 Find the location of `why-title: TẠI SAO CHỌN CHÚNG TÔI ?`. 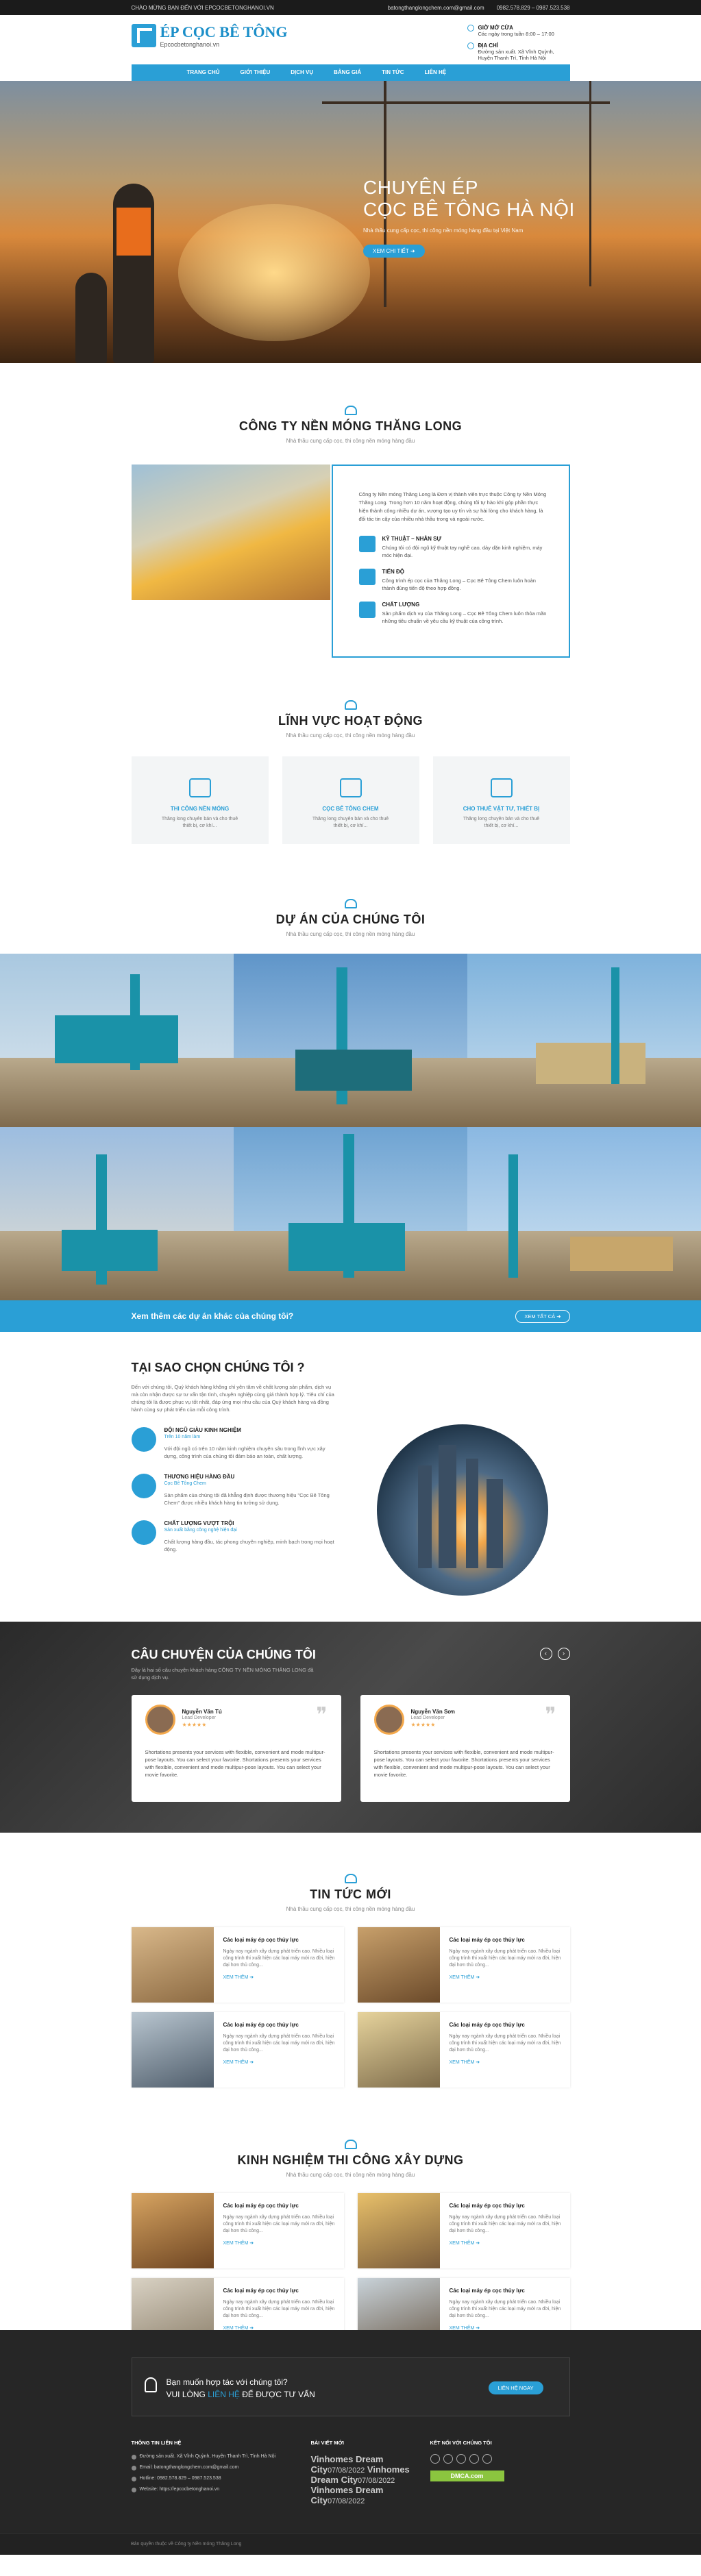

why-title: TẠI SAO CHỌN CHÚNG TÔI ? is located at coordinates (218, 1367).